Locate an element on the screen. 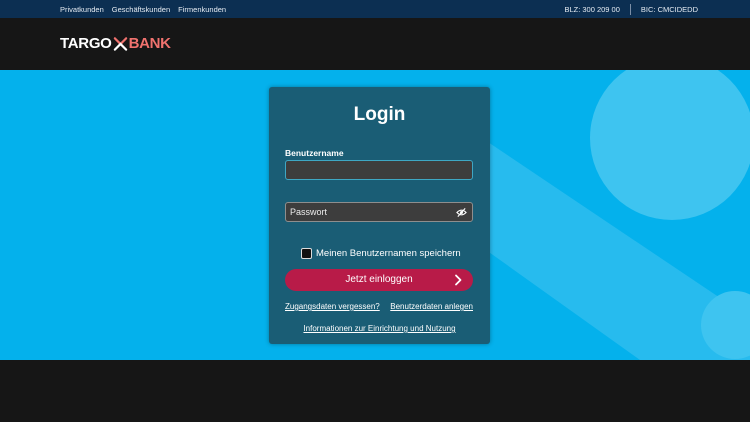  nav-link-geschaeftskunden: Geschäftskunden is located at coordinates (141, 9).